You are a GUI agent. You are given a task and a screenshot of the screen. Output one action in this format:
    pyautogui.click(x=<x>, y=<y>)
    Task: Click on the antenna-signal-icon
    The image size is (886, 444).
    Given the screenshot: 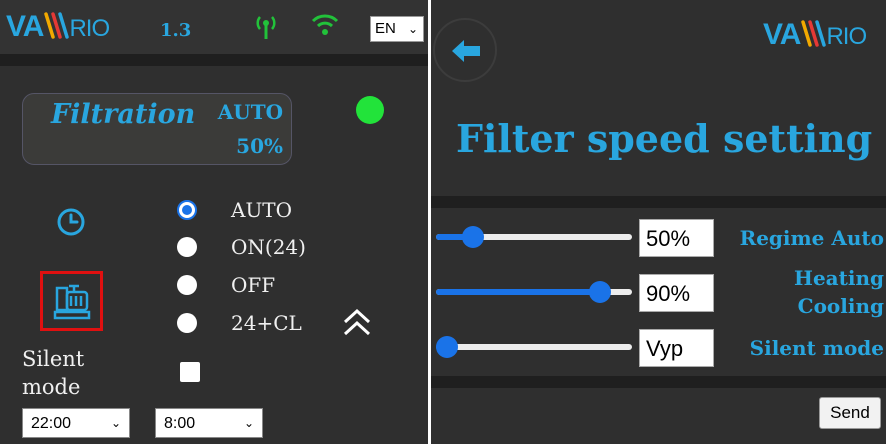 What is the action you would take?
    pyautogui.click(x=266, y=28)
    